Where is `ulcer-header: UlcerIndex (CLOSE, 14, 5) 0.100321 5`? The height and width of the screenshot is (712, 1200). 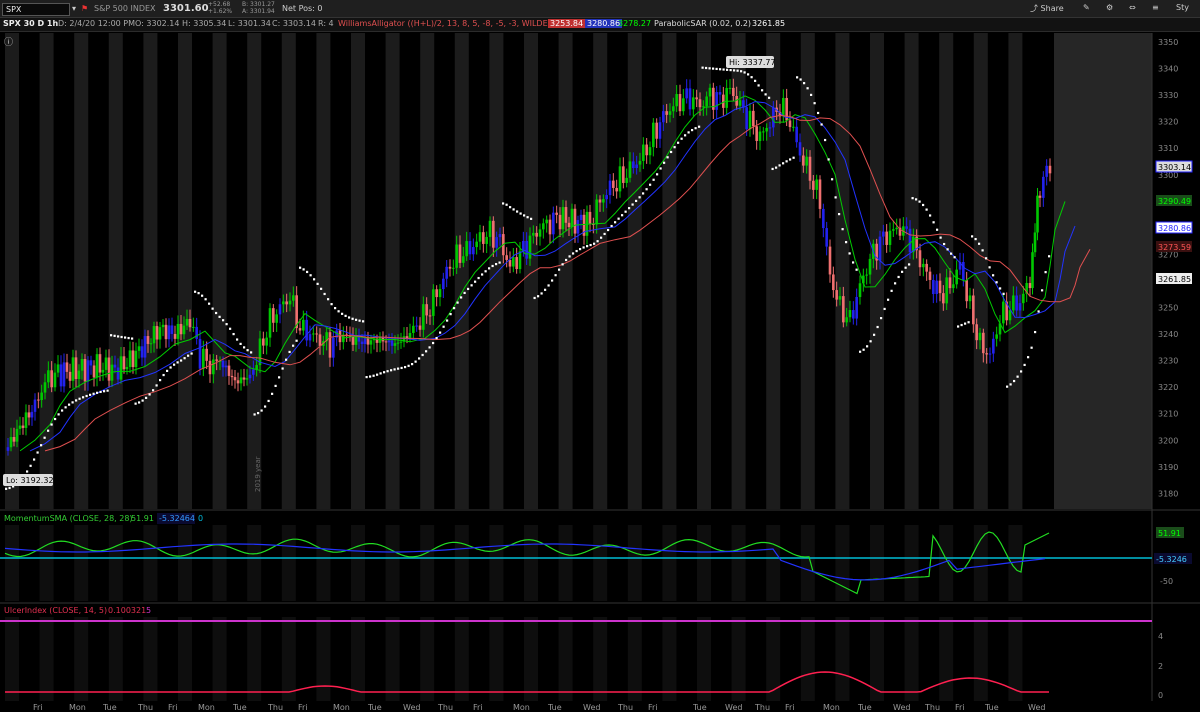 ulcer-header: UlcerIndex (CLOSE, 14, 5) 0.100321 5 is located at coordinates (77, 610).